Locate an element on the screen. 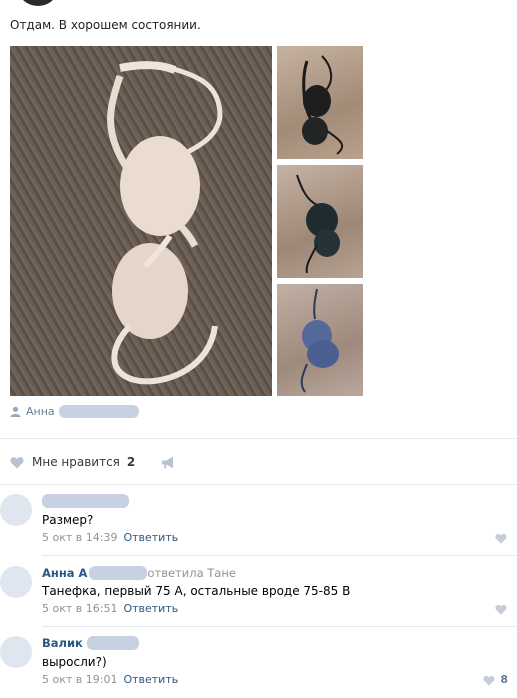 This screenshot has width=517, height=698. comment-text: выросли?) is located at coordinates (74, 662).